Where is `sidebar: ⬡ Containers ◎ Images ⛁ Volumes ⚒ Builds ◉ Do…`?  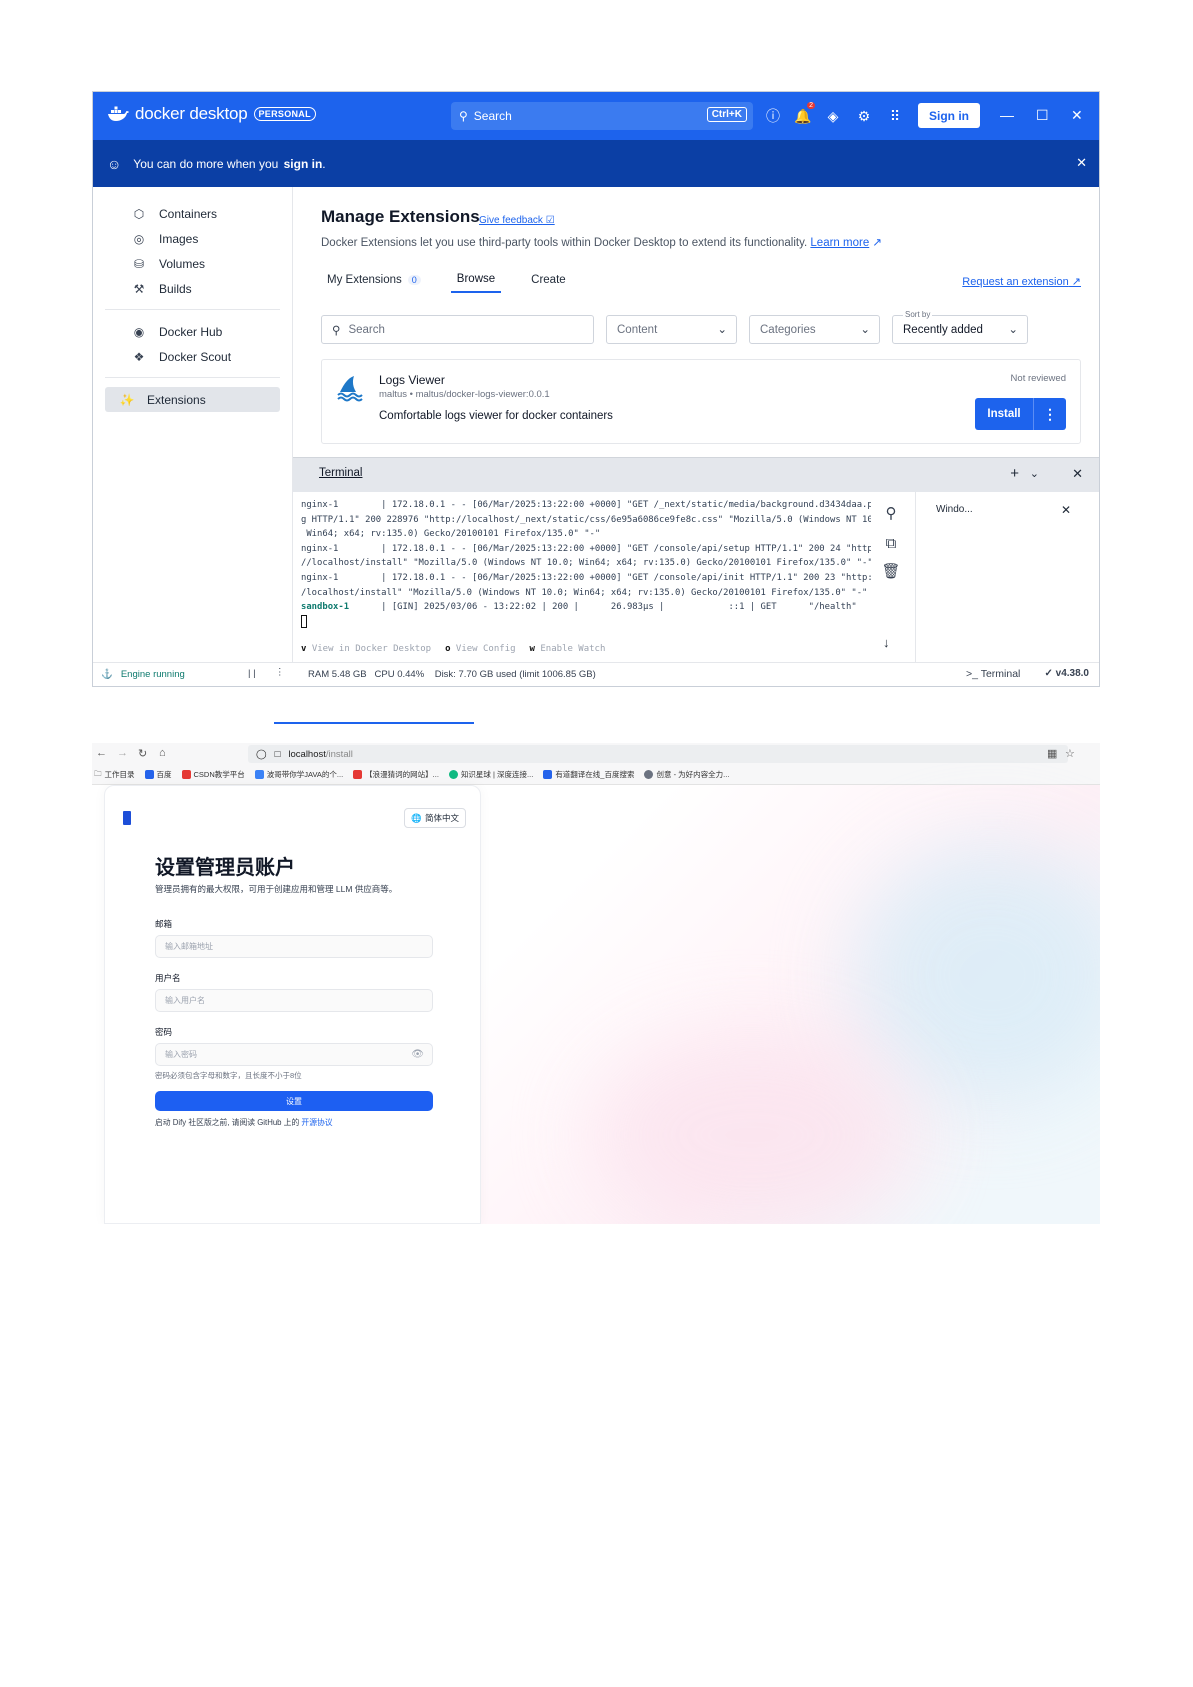
sidebar: ⬡ Containers ◎ Images ⛁ Volumes ⚒ Builds ◉ Do… is located at coordinates (193, 424).